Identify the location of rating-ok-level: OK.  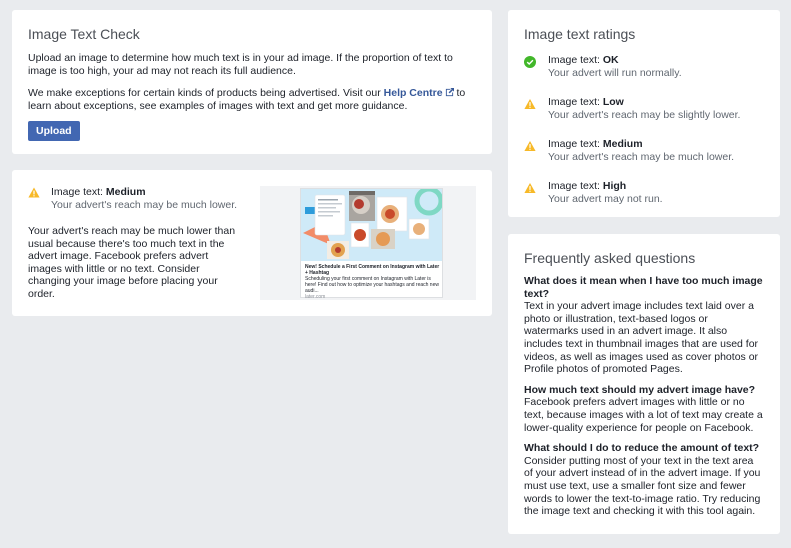
(610, 60).